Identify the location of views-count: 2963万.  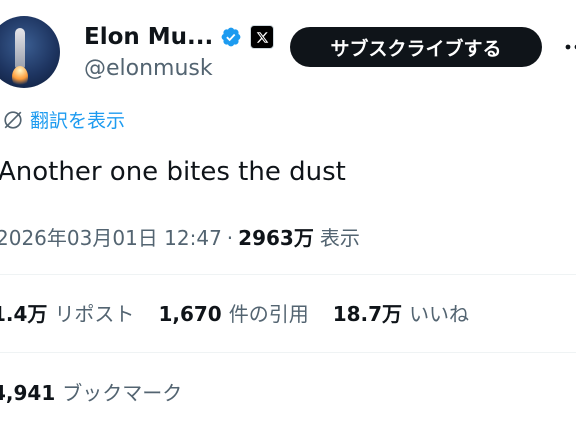
(276, 238).